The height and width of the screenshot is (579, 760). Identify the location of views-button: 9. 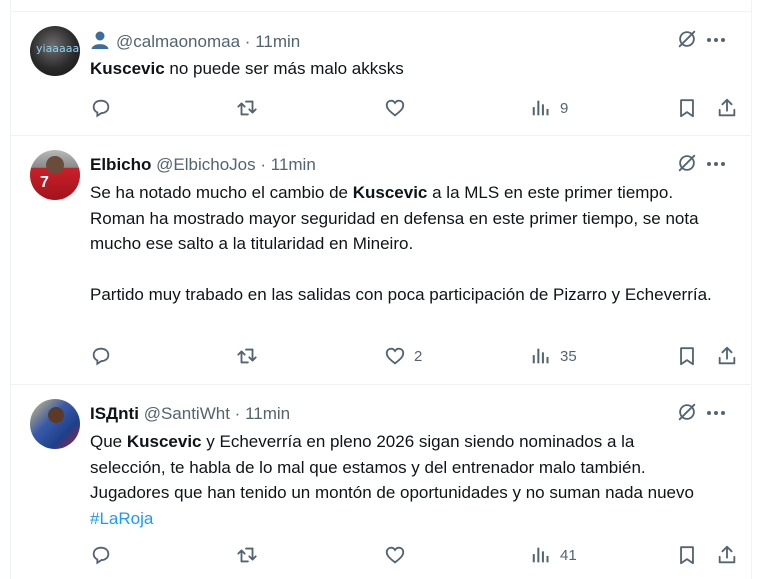
(549, 108).